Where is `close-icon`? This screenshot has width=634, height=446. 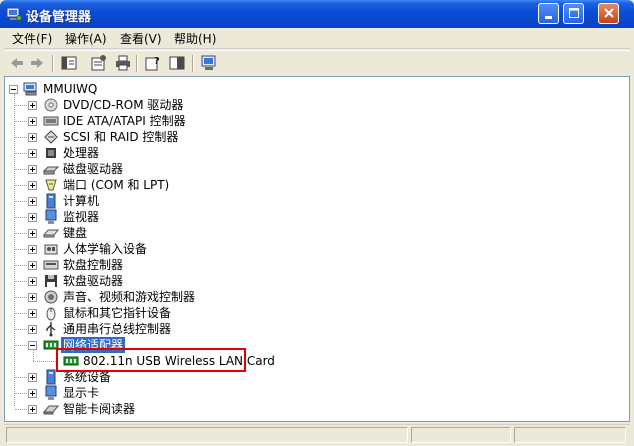
close-icon is located at coordinates (608, 13).